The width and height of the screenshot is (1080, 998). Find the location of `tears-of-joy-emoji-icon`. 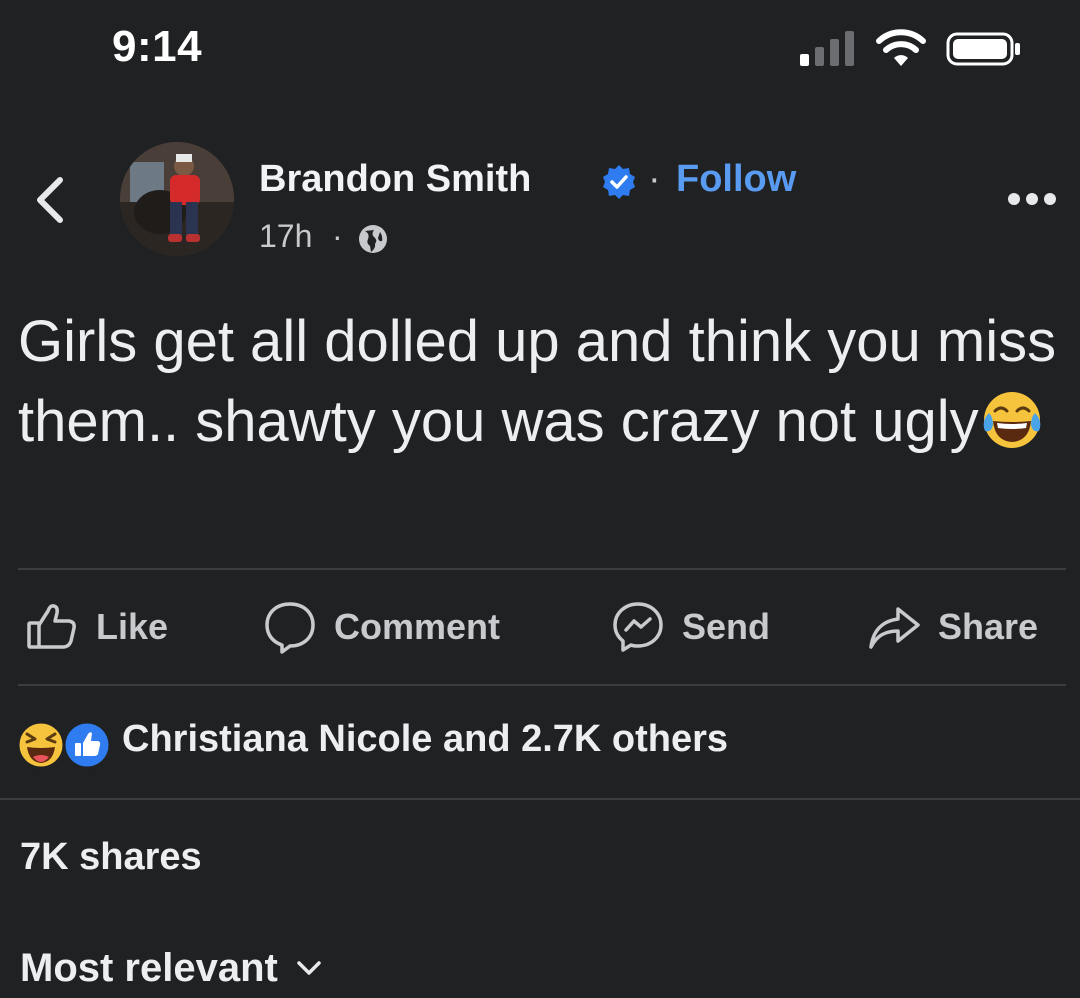

tears-of-joy-emoji-icon is located at coordinates (1011, 420).